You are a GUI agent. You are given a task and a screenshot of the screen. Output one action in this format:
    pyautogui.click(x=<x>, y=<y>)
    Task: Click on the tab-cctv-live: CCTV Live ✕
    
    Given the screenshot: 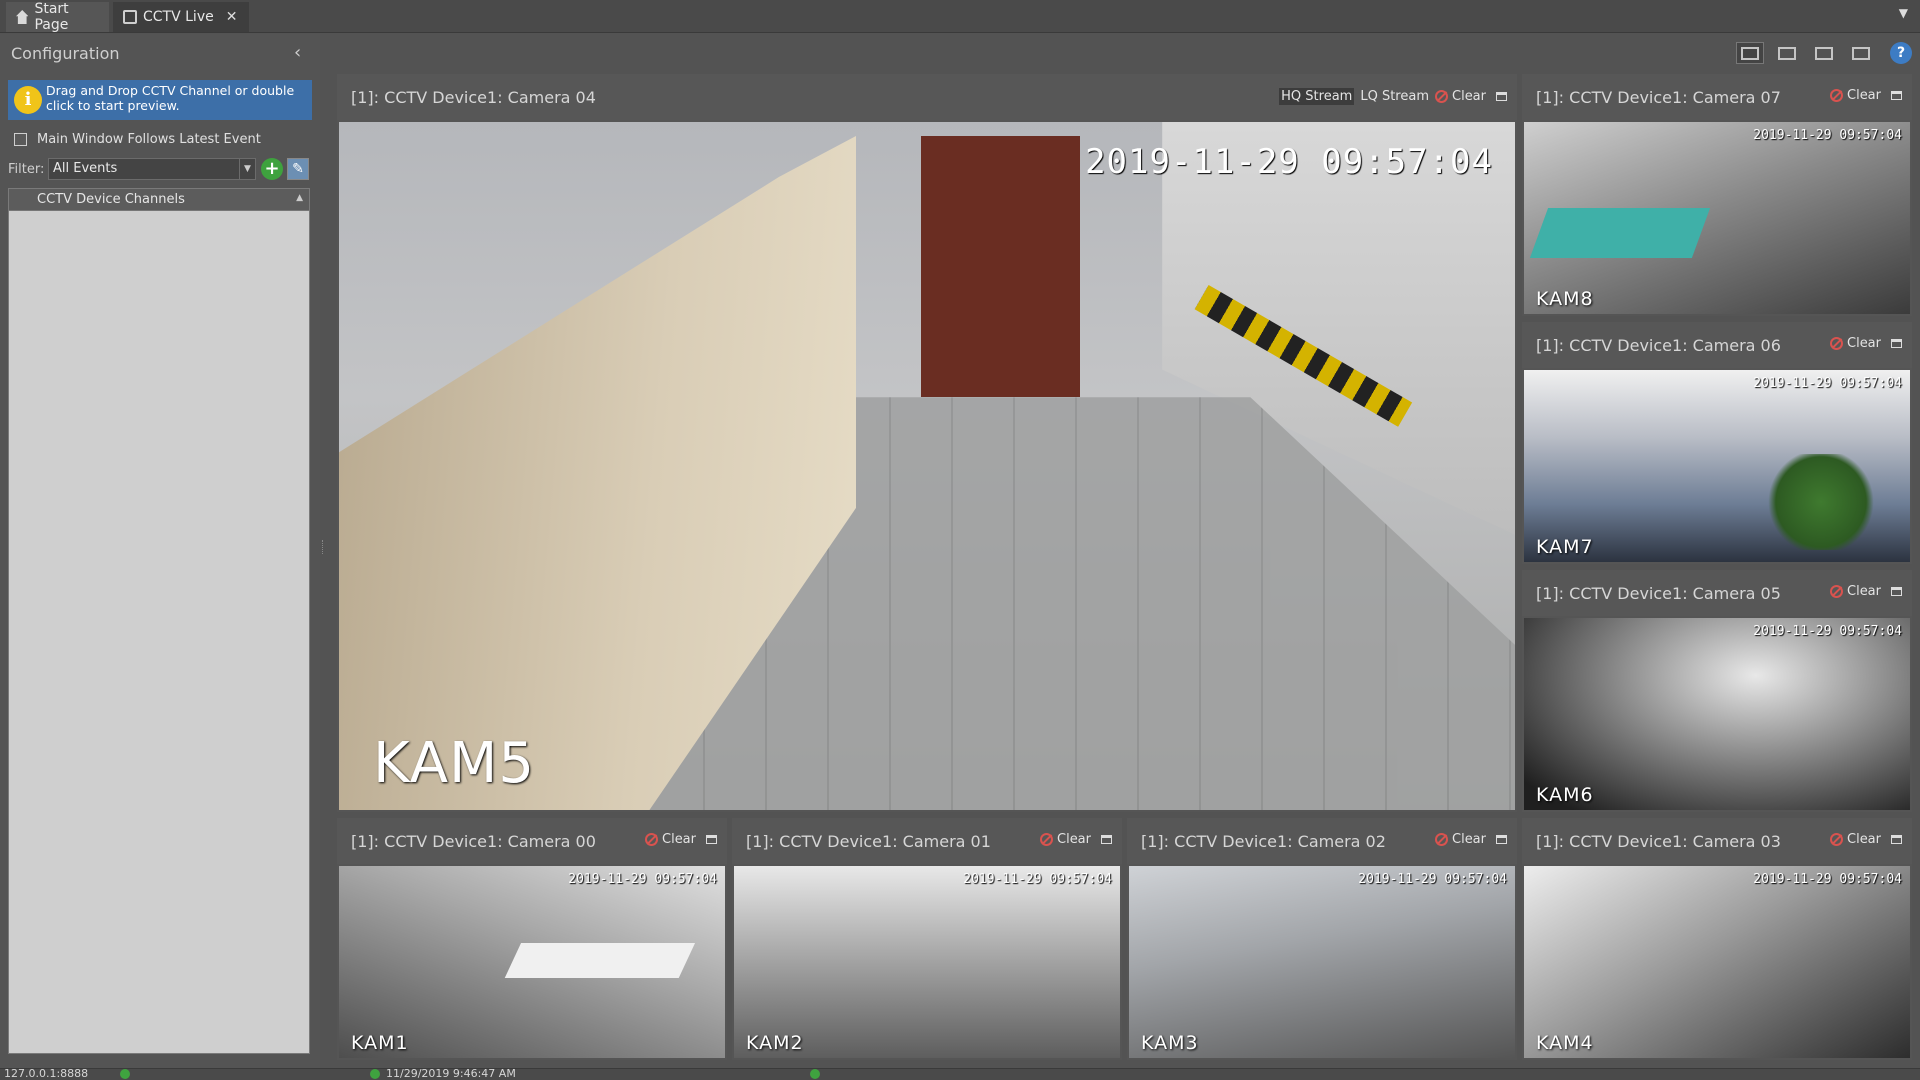 What is the action you would take?
    pyautogui.click(x=181, y=17)
    